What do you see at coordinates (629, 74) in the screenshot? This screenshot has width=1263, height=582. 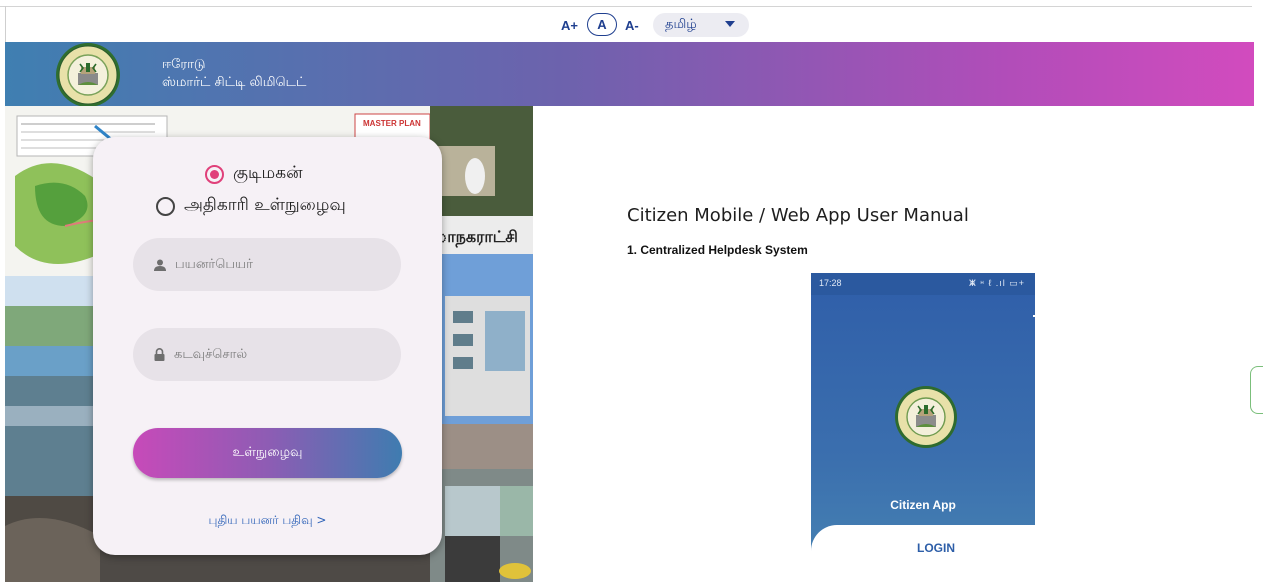 I see `site-header: ஈரோடு ஸ்மார்ட் சிட்டி லிமிடெட்` at bounding box center [629, 74].